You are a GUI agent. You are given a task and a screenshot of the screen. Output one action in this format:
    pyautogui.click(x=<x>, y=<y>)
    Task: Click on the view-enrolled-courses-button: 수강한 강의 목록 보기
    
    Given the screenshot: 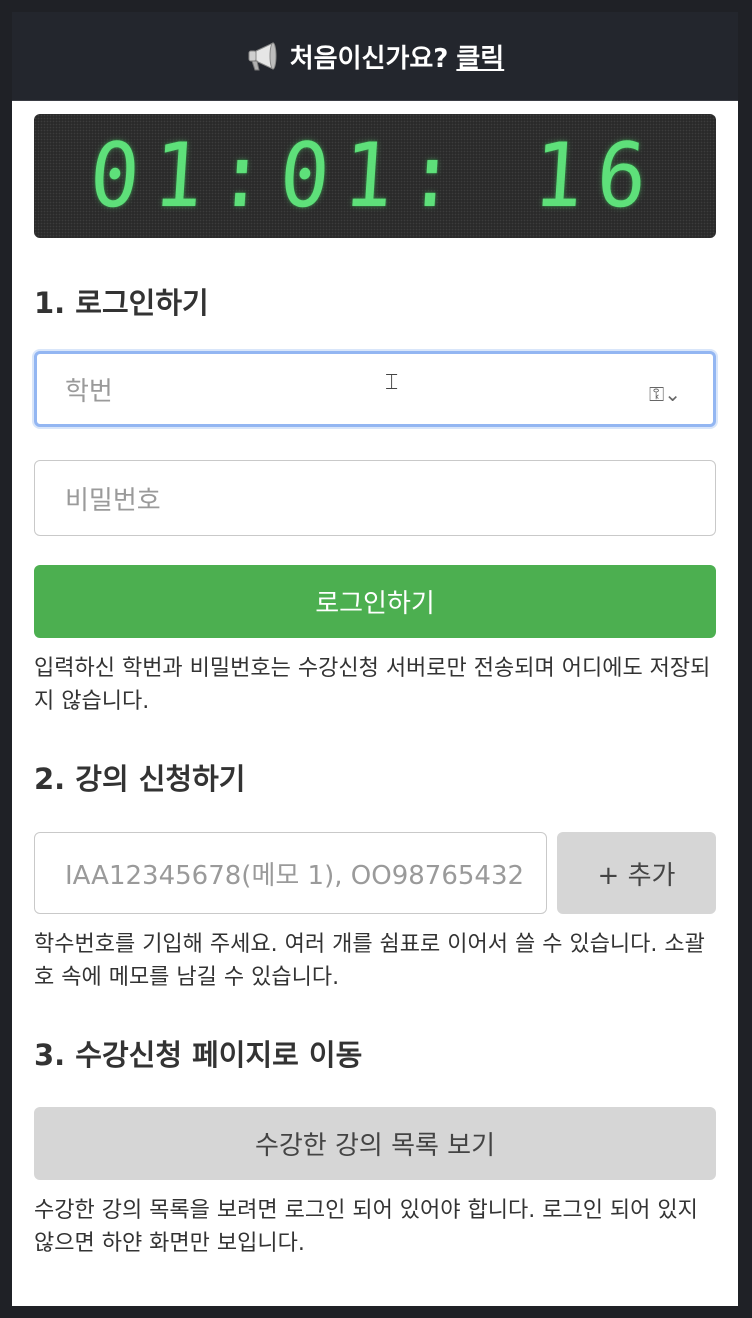 What is the action you would take?
    pyautogui.click(x=375, y=1143)
    